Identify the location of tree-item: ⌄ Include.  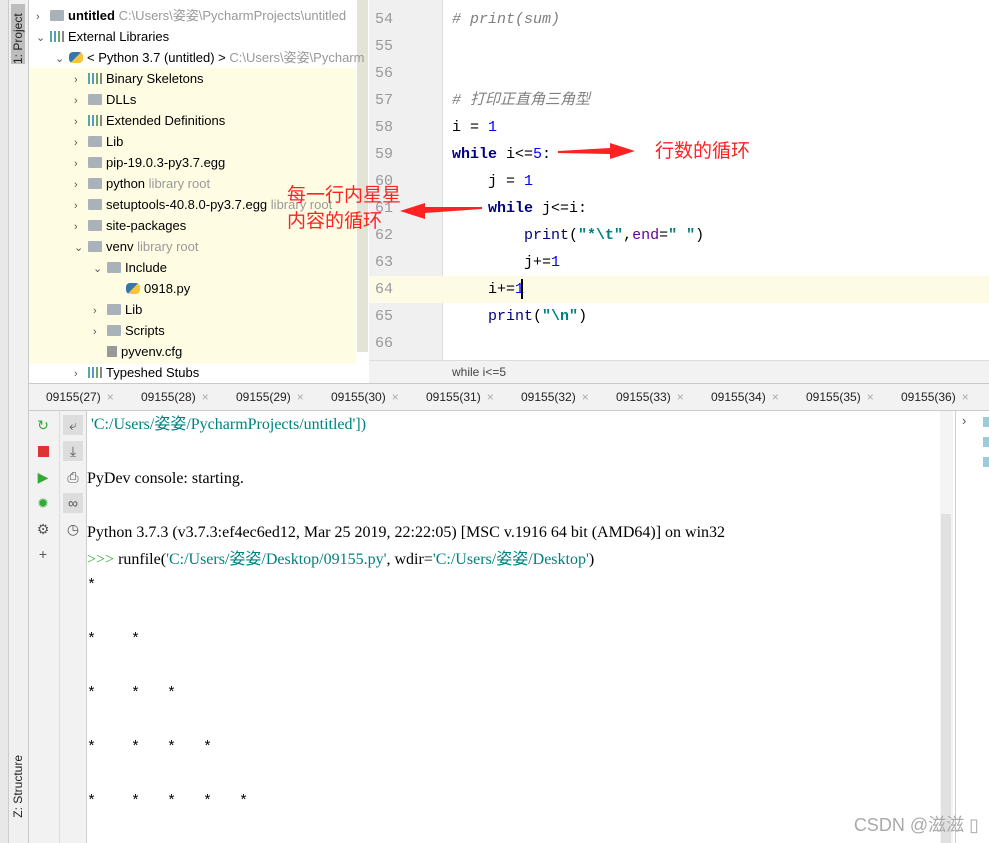
(130, 267).